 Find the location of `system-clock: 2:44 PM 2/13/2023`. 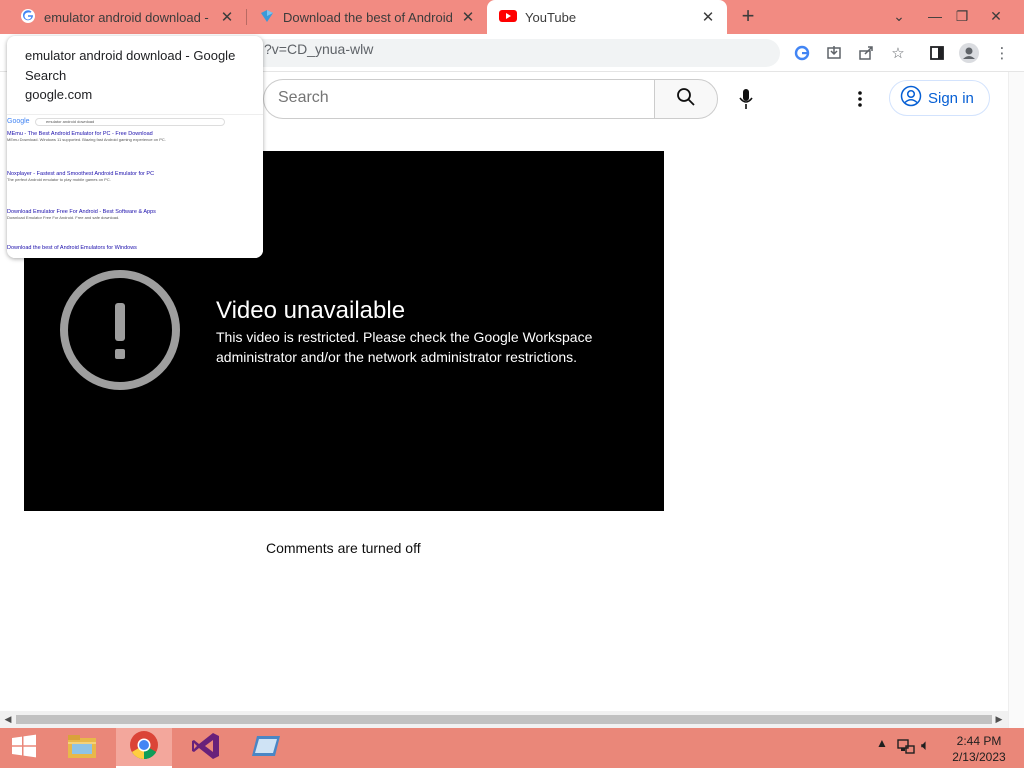

system-clock: 2:44 PM 2/13/2023 is located at coordinates (979, 749).